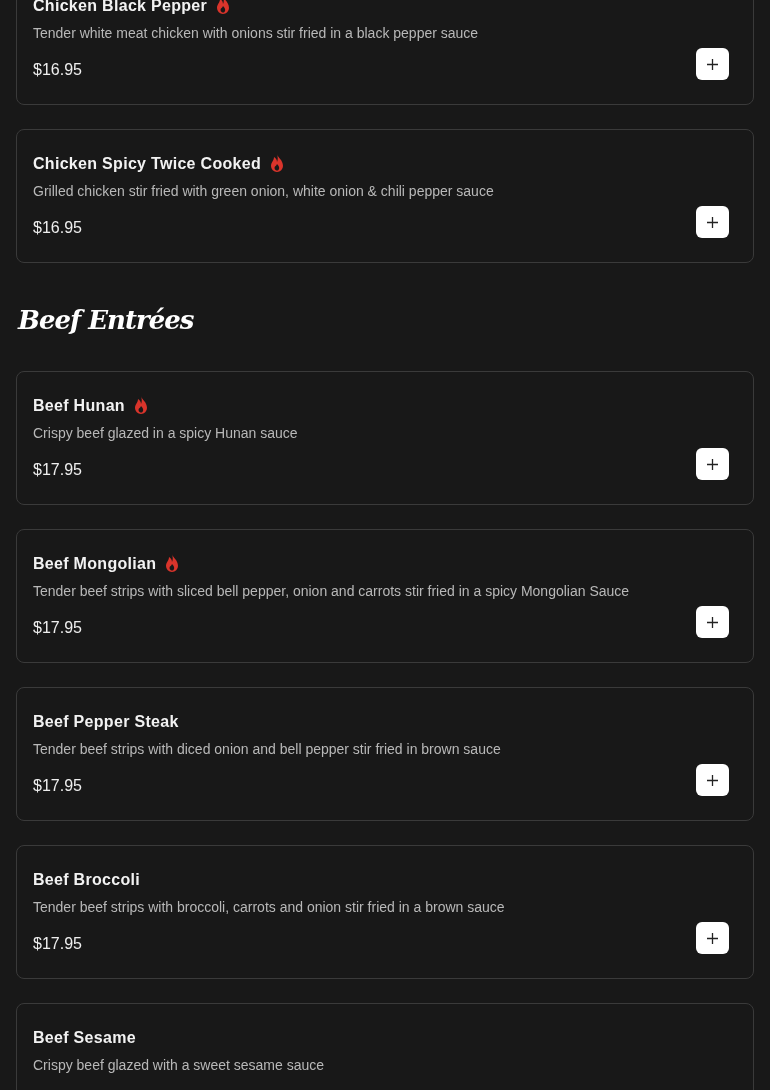  Describe the element at coordinates (332, 591) in the screenshot. I see `item-description: Tender beef strips with sliced bell pepper, onion and carrots stir fried in a spicy Mongolian Sauce` at that location.